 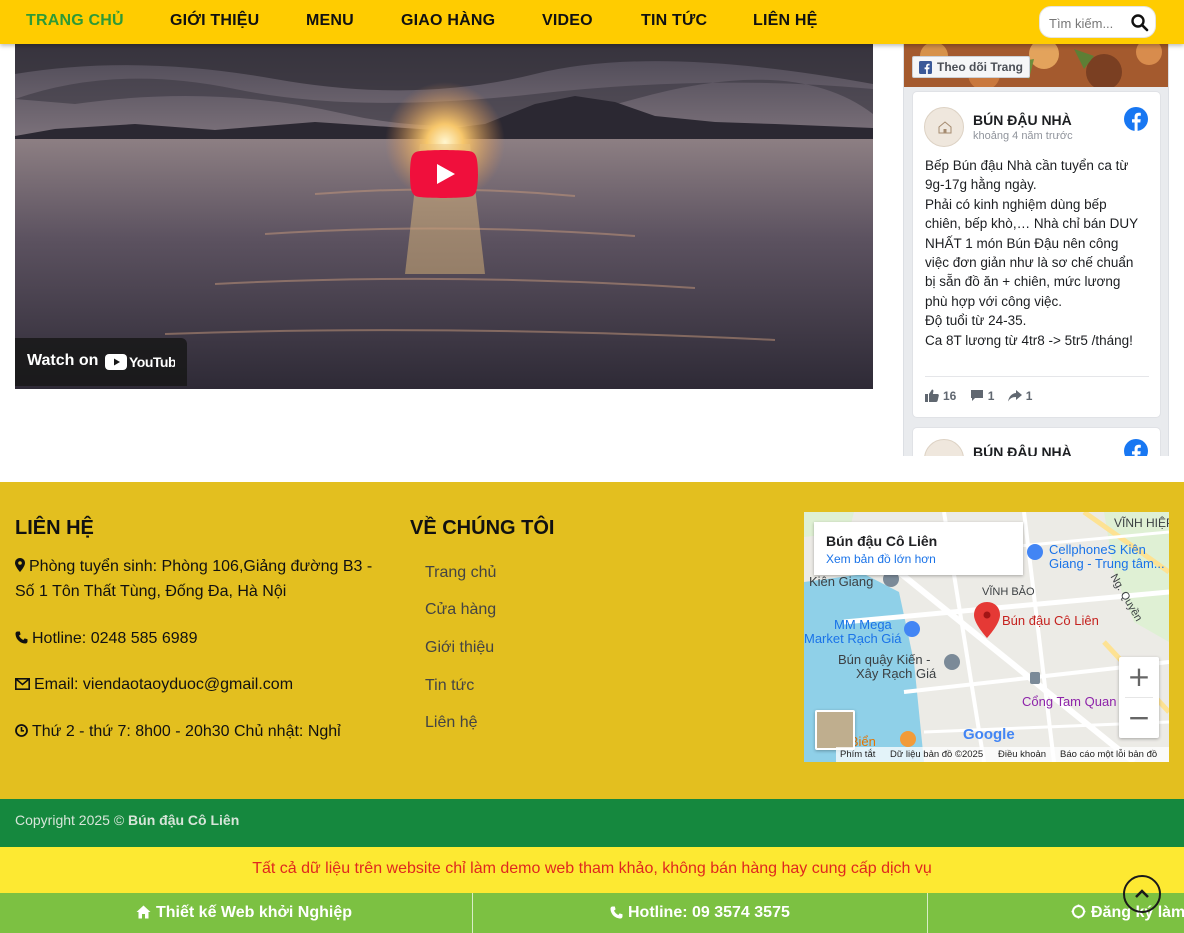 What do you see at coordinates (853, 638) in the screenshot?
I see `map-label: Market Rạch Giá` at bounding box center [853, 638].